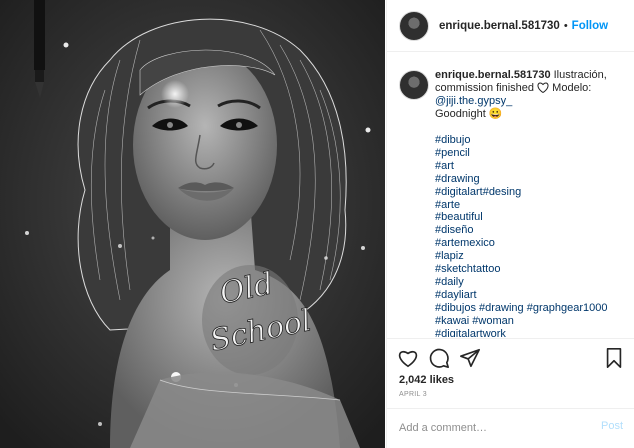 This screenshot has width=634, height=448. I want to click on heart-outline-icon, so click(408, 358).